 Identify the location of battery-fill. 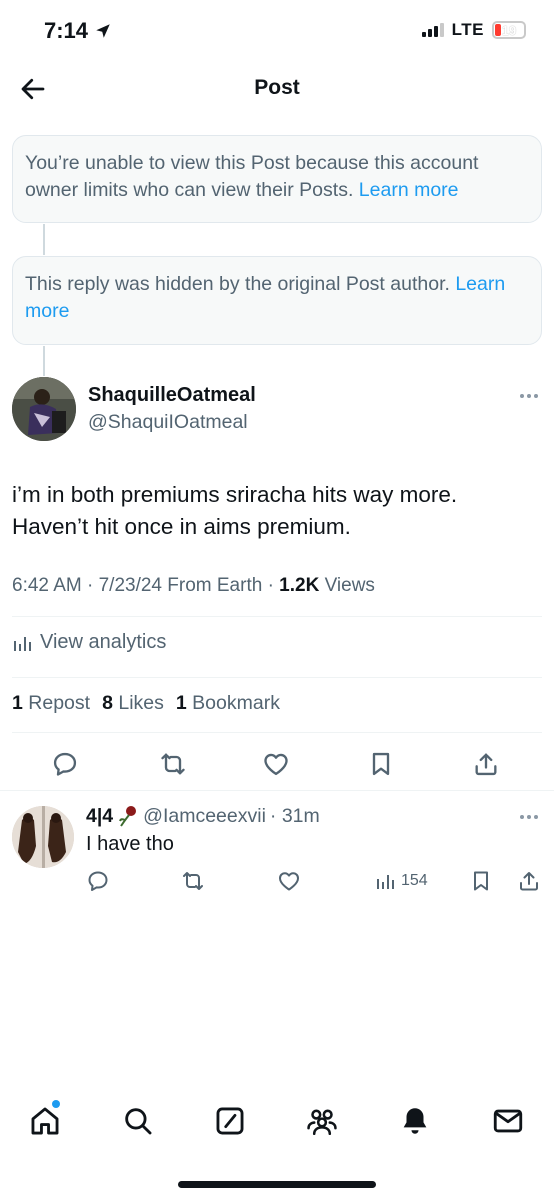
(498, 30).